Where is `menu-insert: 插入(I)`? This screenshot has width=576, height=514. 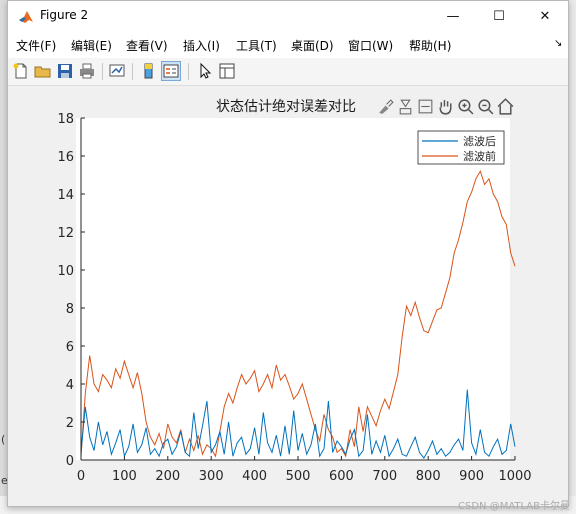 menu-insert: 插入(I) is located at coordinates (201, 45).